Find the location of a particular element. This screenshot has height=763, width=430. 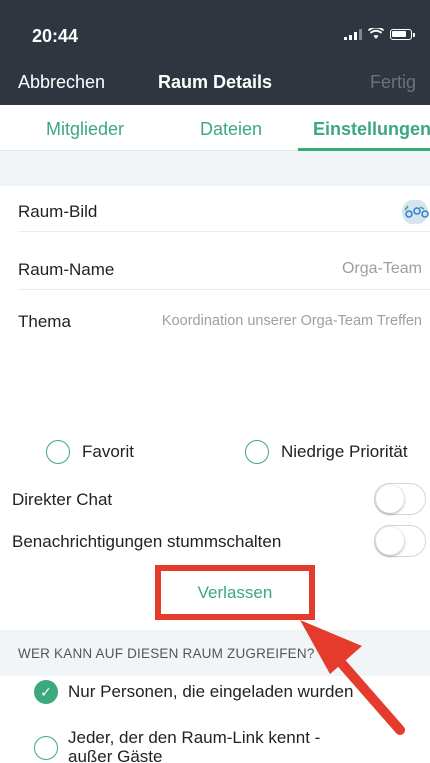

section-spacer is located at coordinates (215, 168).